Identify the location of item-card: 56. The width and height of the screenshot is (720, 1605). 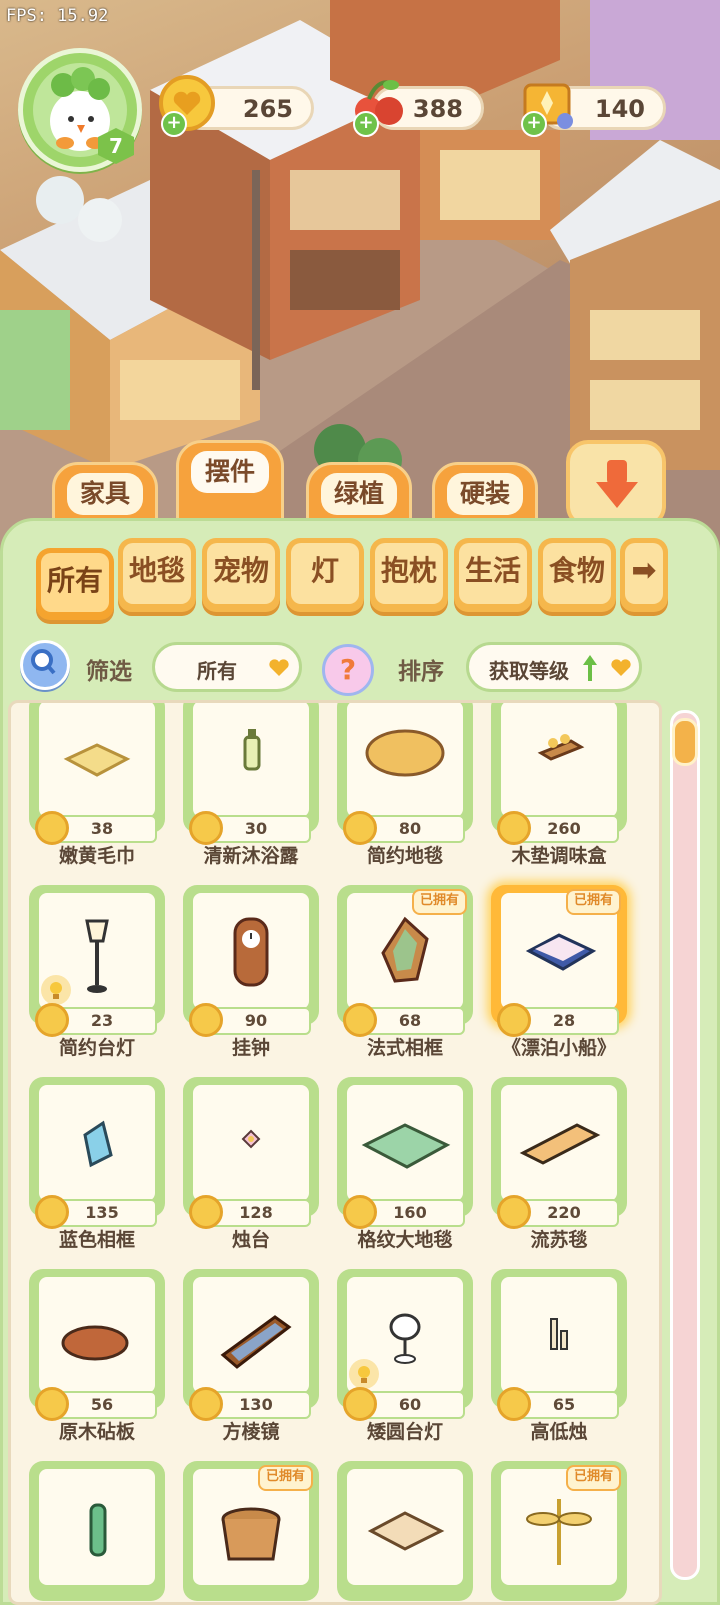
(97, 1345).